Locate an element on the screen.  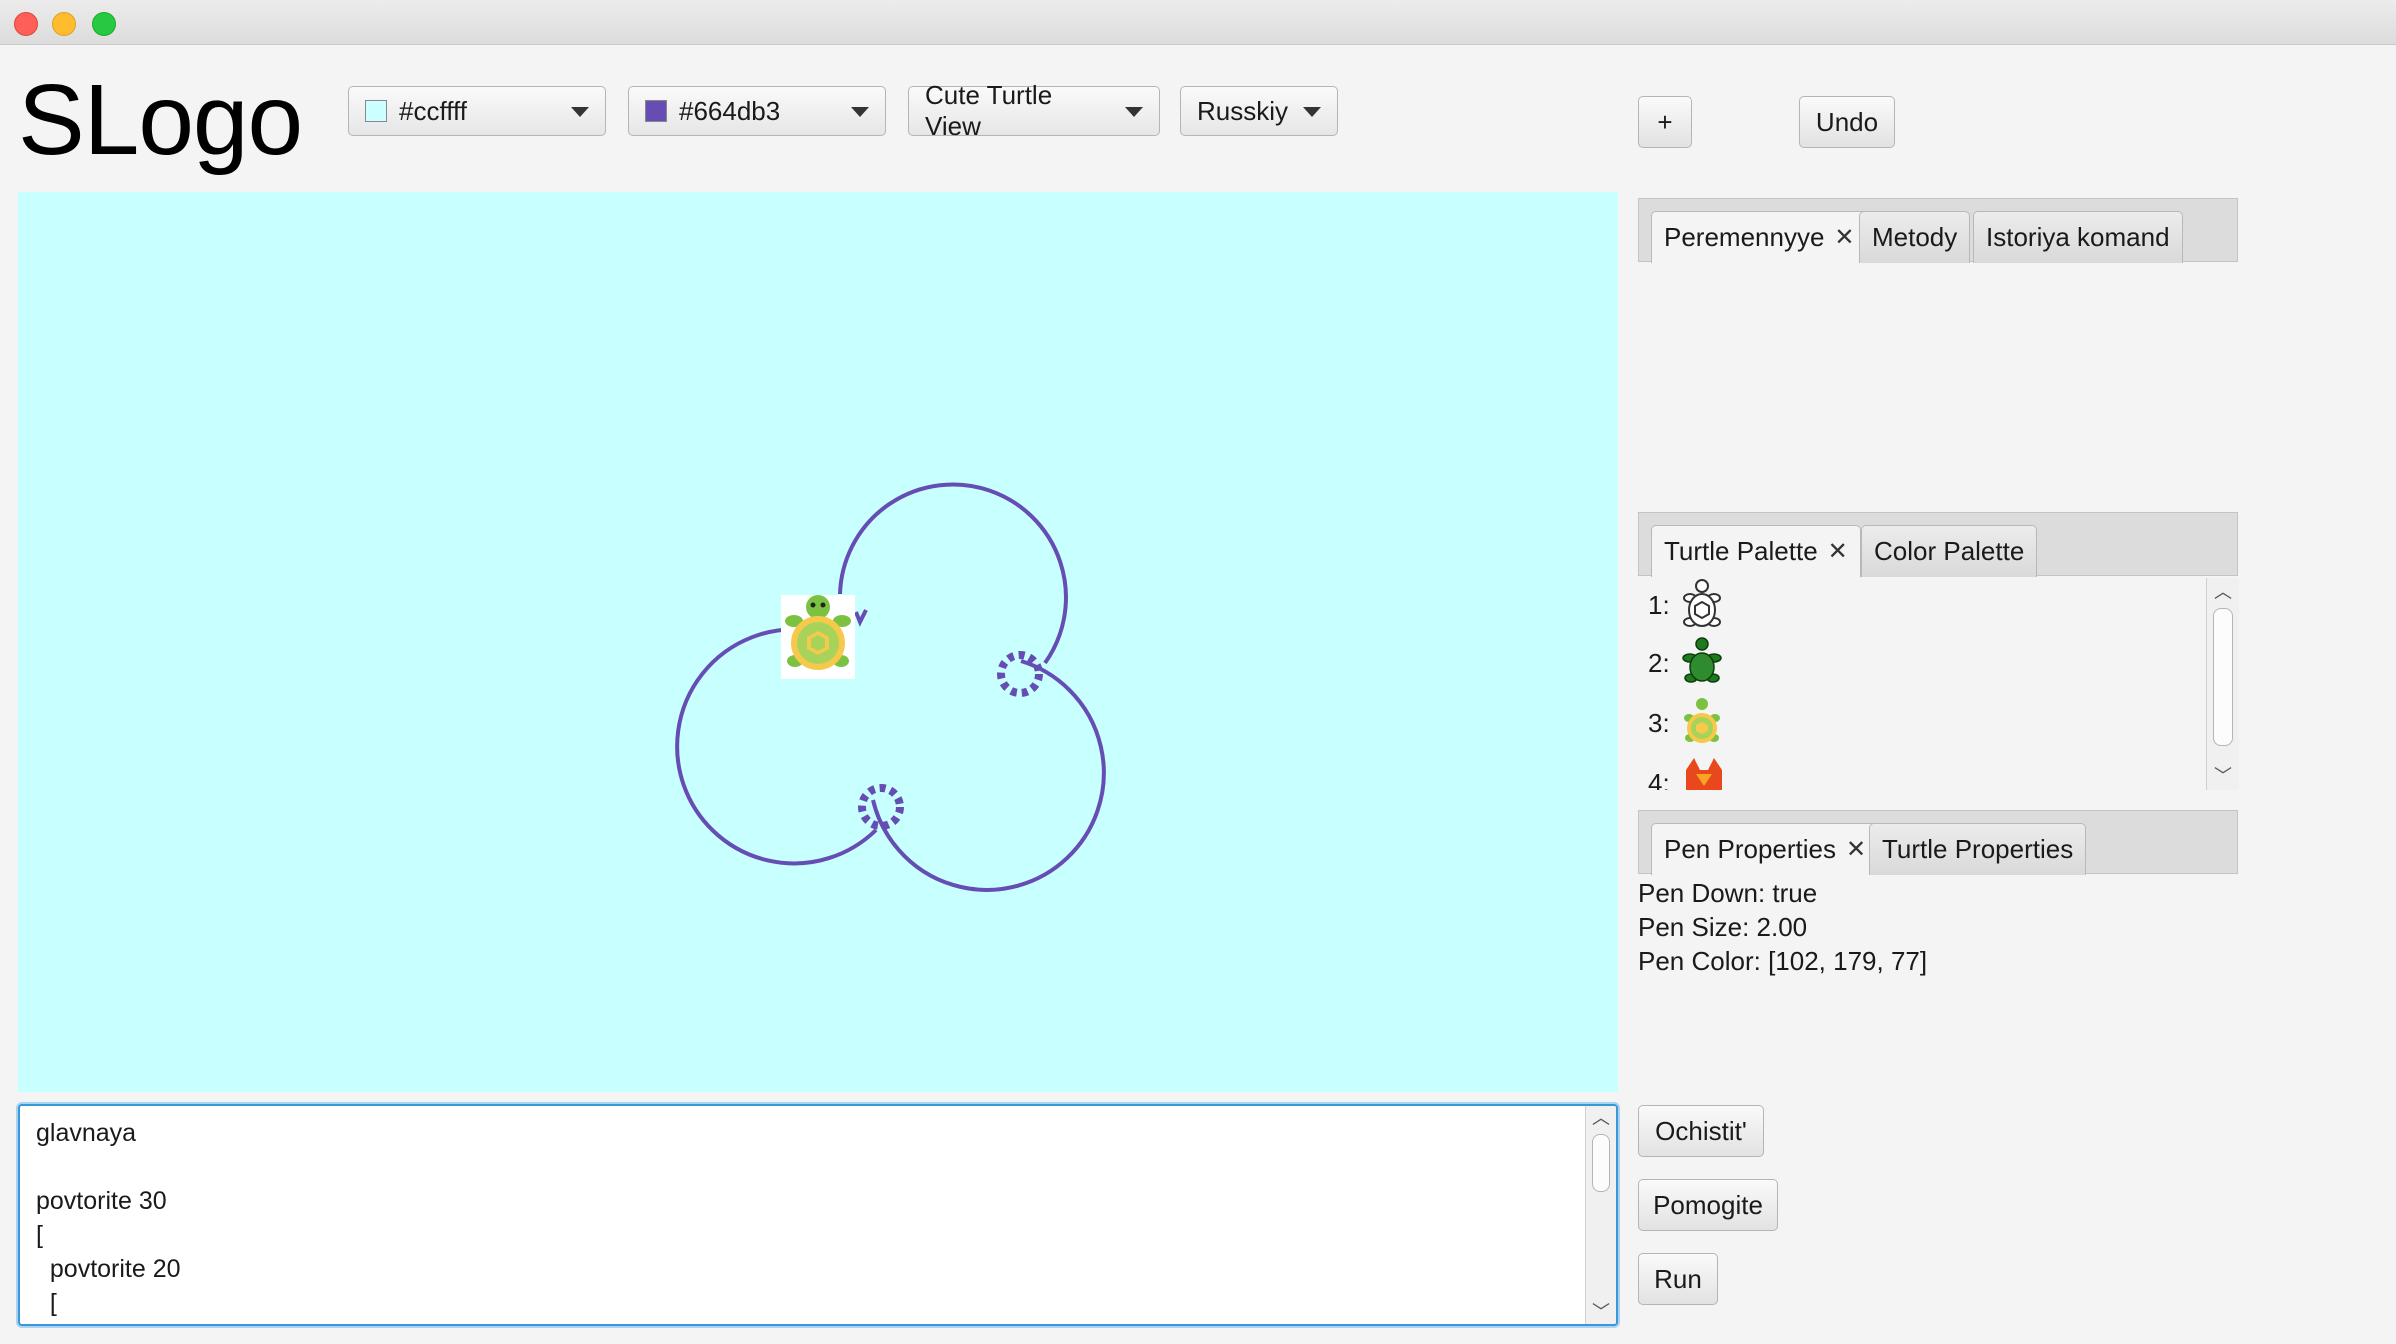
list-item: 4: is located at coordinates (1687, 773).